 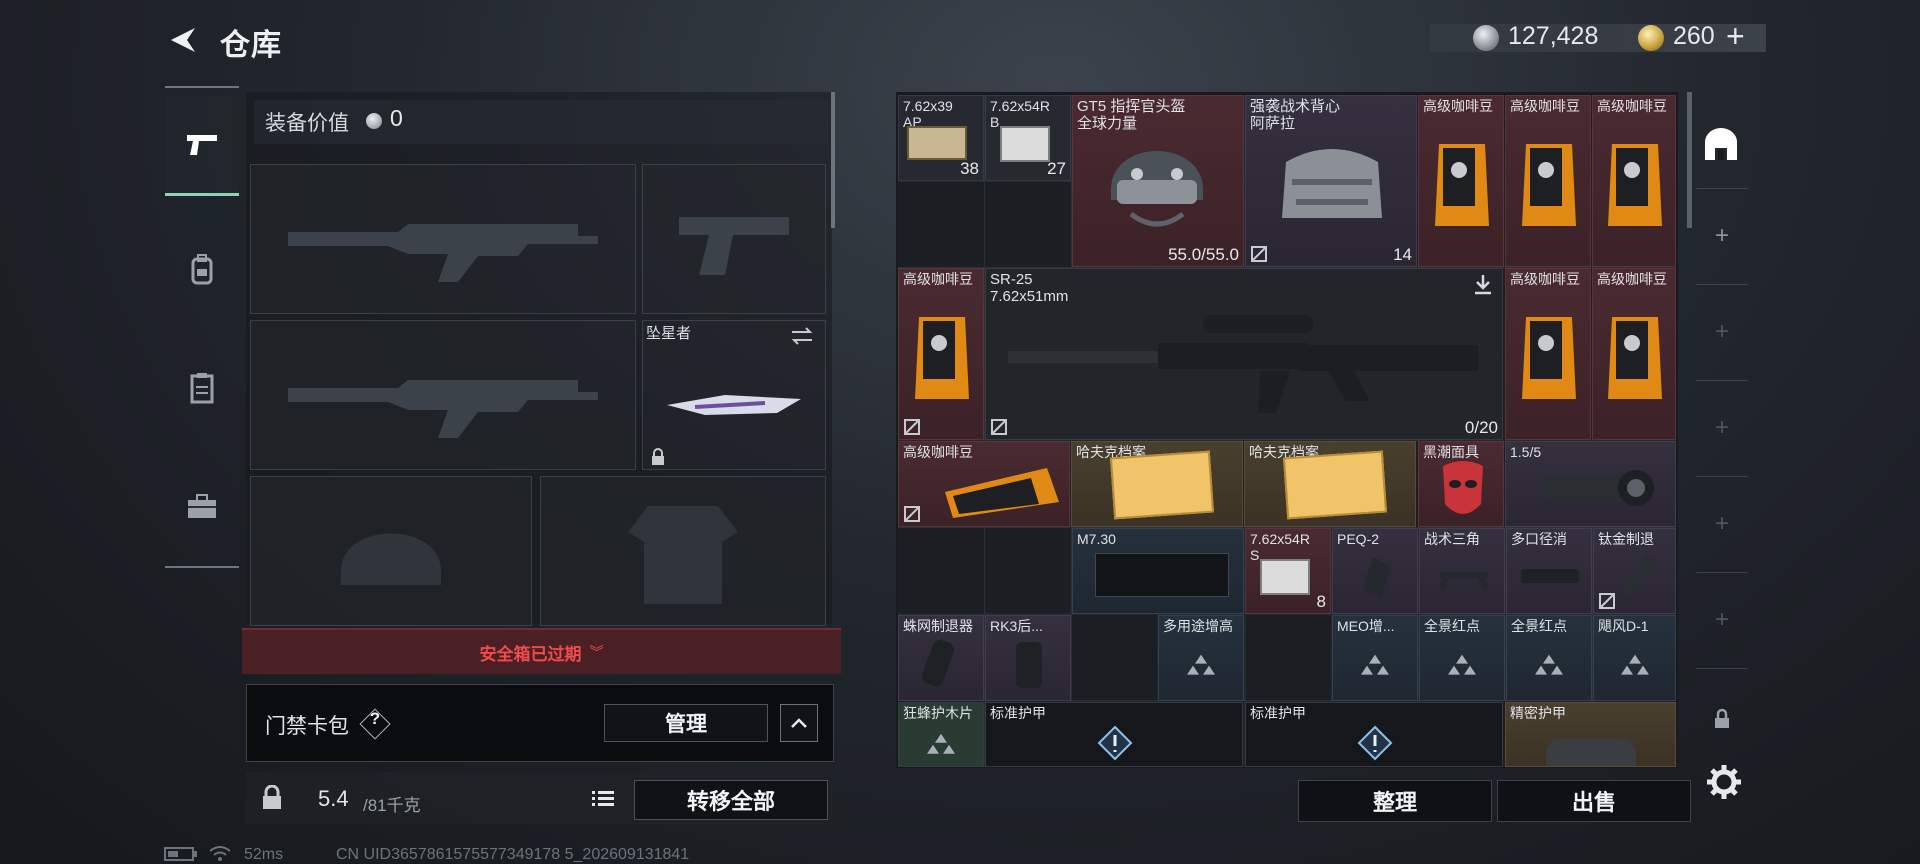 I want to click on capacity-current: 5.4, so click(x=333, y=798).